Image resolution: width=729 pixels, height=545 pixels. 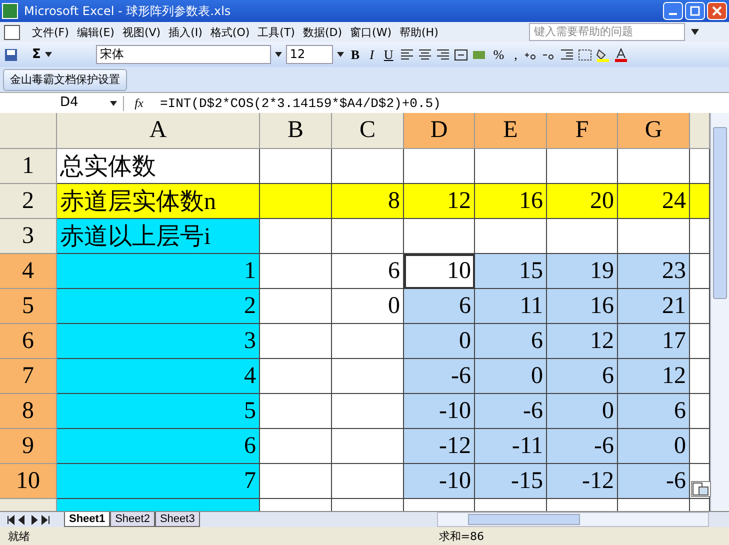 I want to click on name-box: D4, so click(x=55, y=103).